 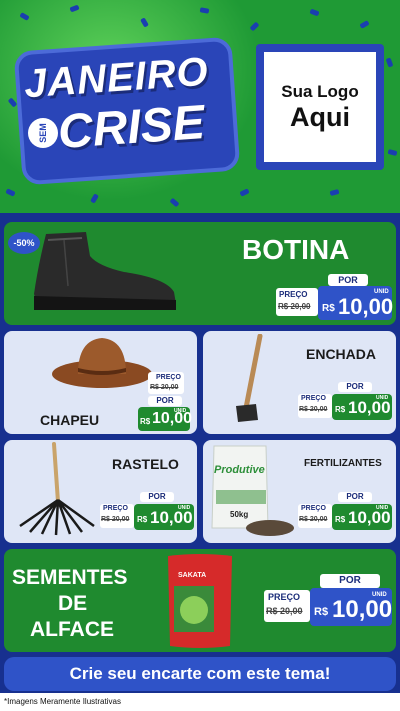 I want to click on price-tag-chapeu: PREÇO R$ 20,00 POR R$ 10,00 UNID, so click(x=167, y=402).